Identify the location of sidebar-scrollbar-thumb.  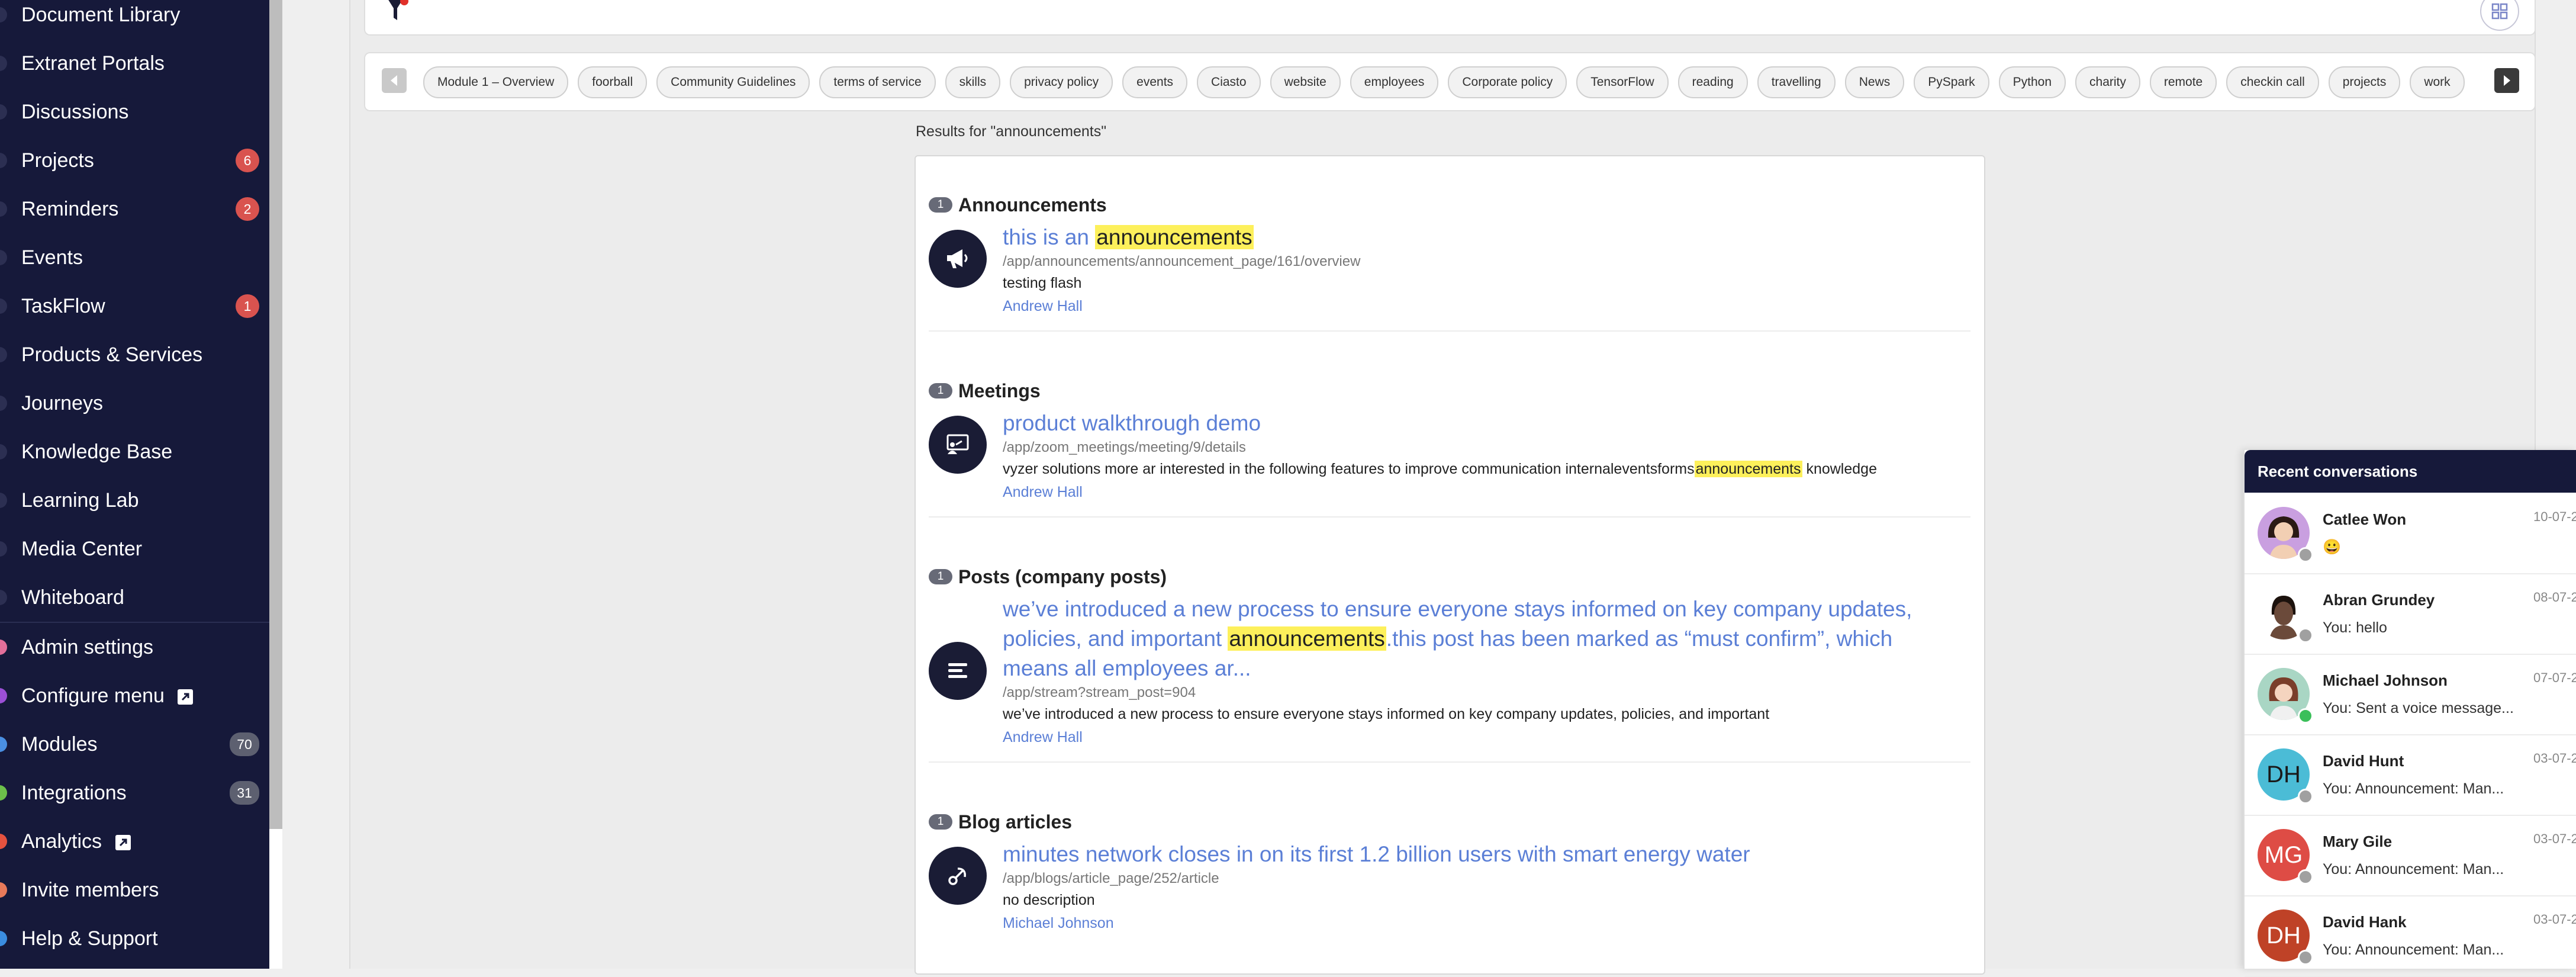
(276, 414).